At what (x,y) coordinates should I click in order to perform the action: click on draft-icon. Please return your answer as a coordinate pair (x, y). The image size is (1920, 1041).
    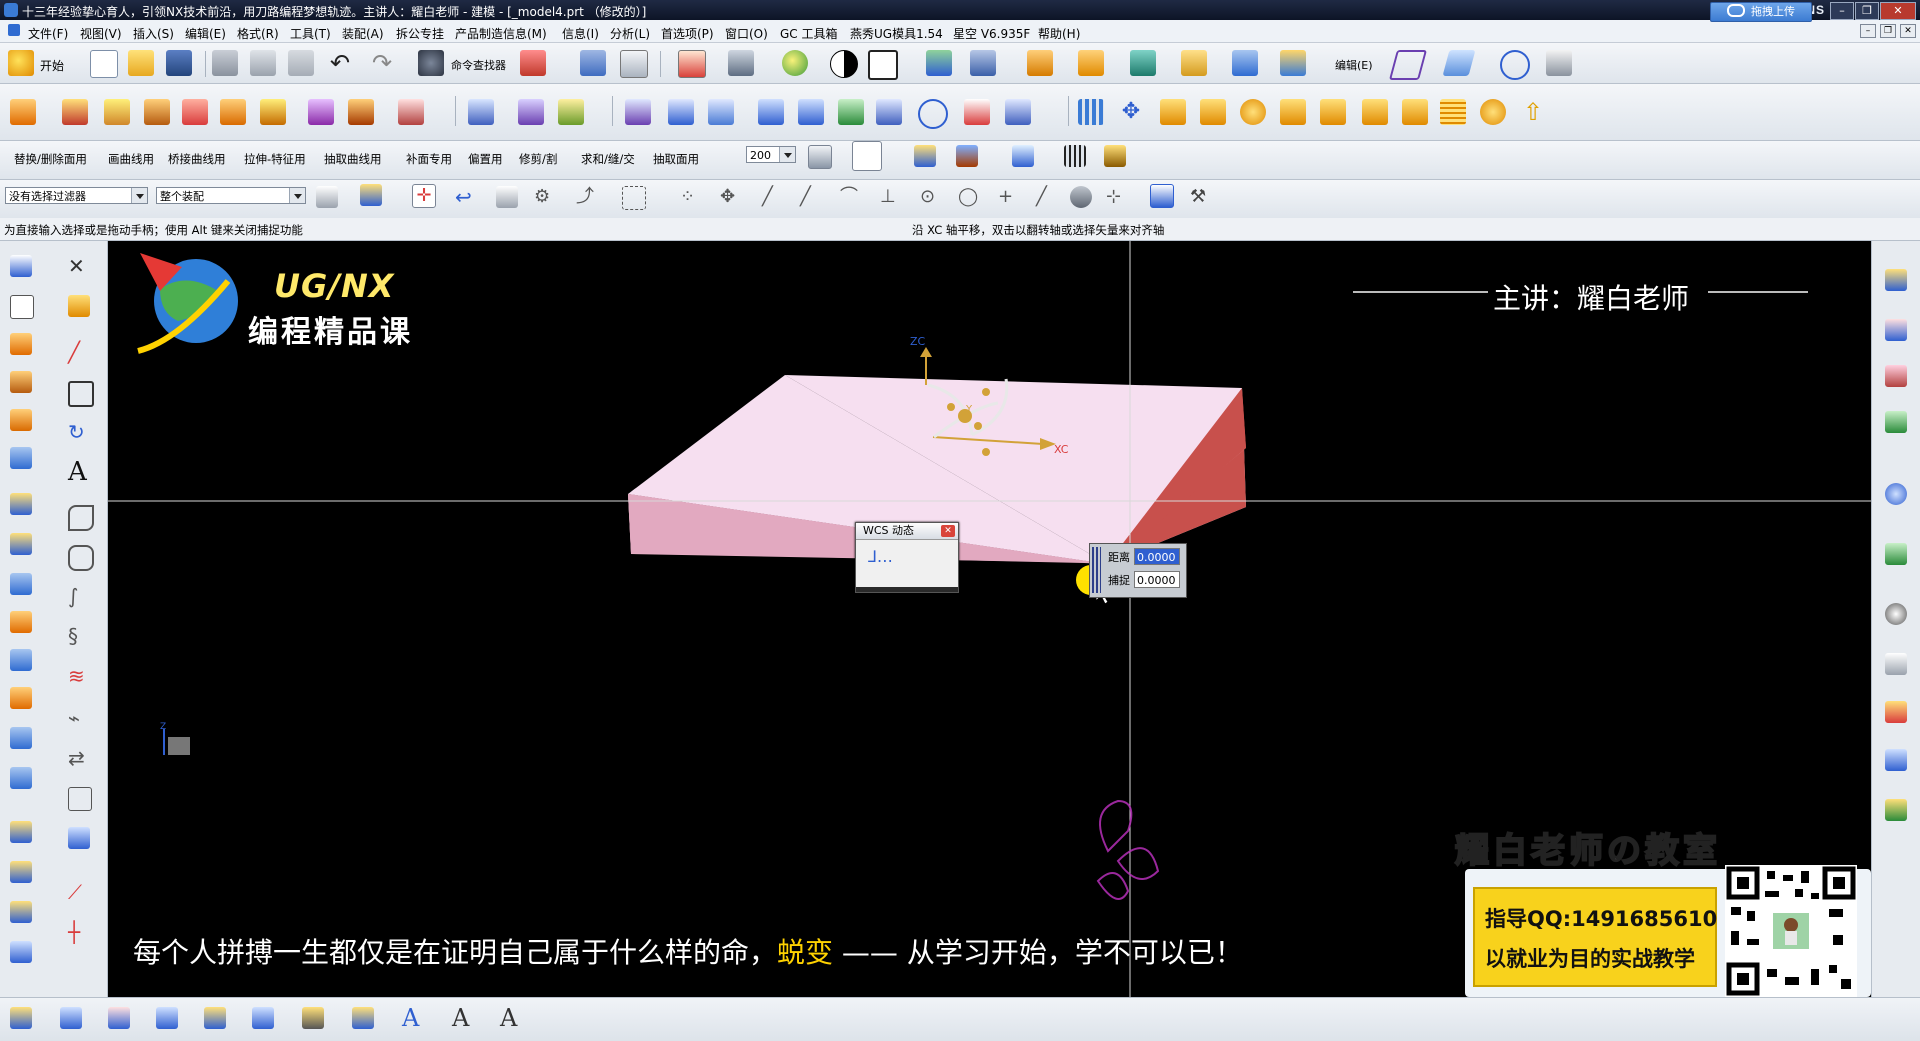
    Looking at the image, I should click on (195, 112).